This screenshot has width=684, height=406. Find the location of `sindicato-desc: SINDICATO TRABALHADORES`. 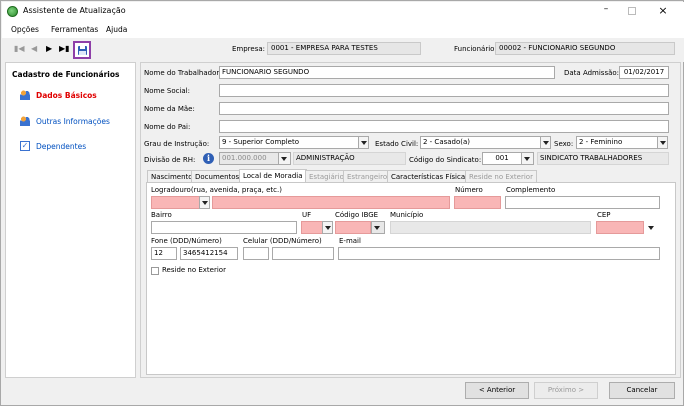

sindicato-desc: SINDICATO TRABALHADORES is located at coordinates (603, 158).